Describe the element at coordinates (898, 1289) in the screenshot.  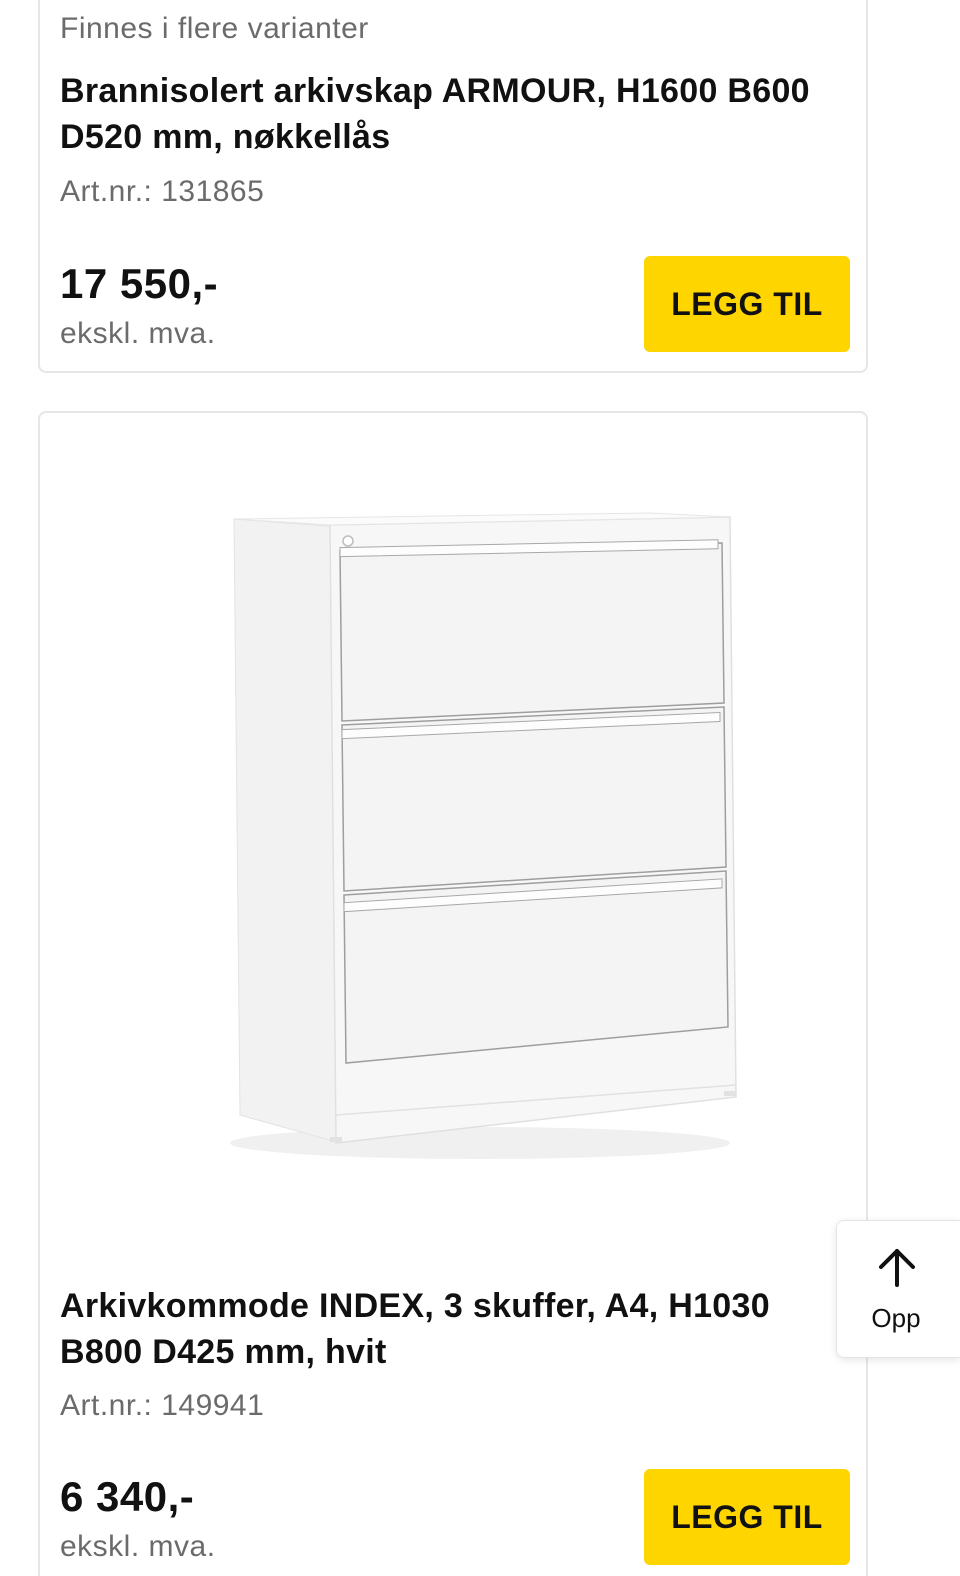
I see `scroll-to-top-button: Opp` at that location.